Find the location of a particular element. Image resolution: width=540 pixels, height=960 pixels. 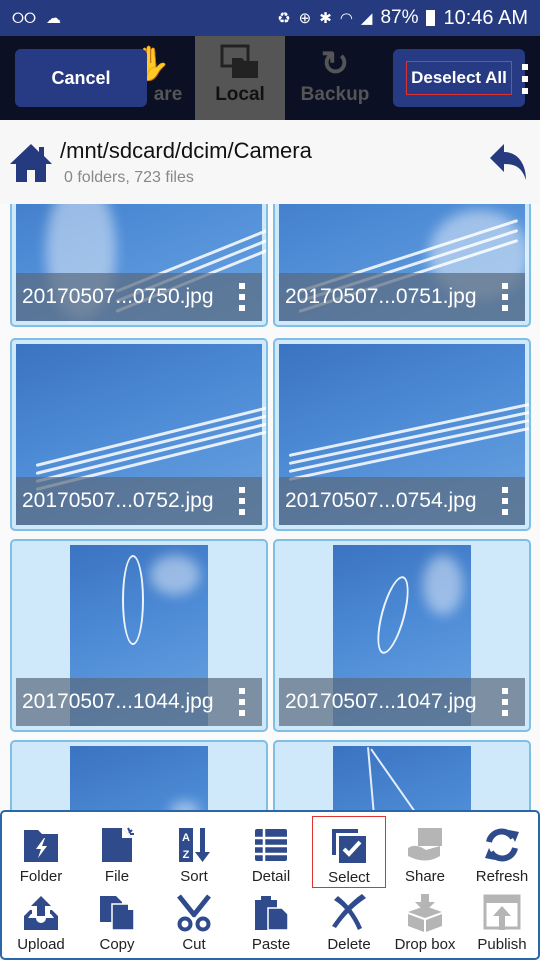

file-caption: 20170507...0750.jpg is located at coordinates (139, 297).